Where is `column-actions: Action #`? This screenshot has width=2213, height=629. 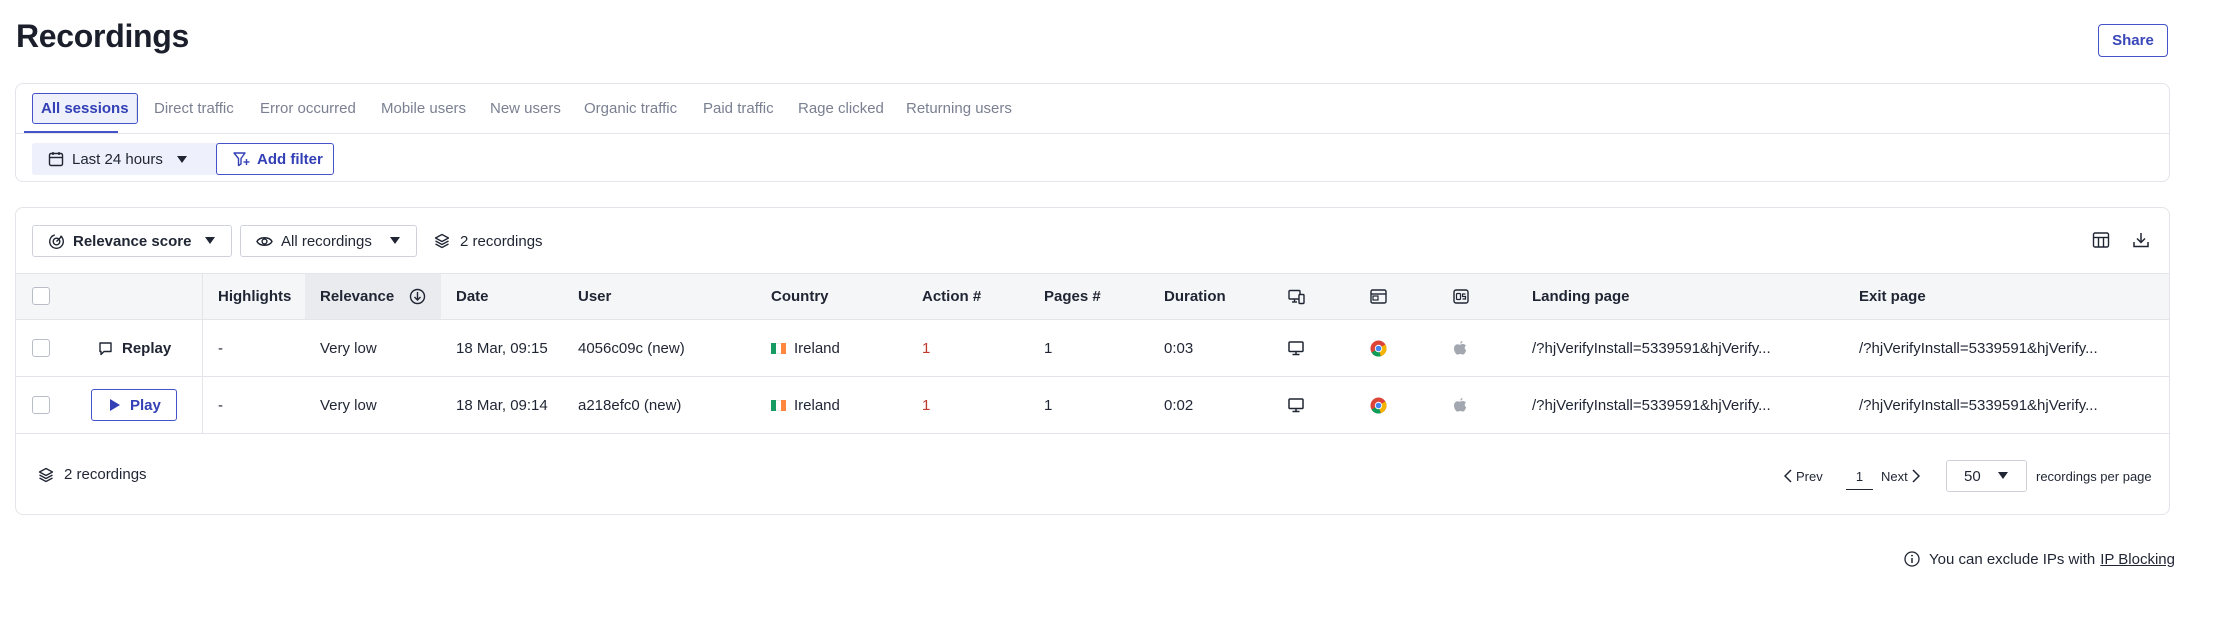
column-actions: Action # is located at coordinates (951, 296).